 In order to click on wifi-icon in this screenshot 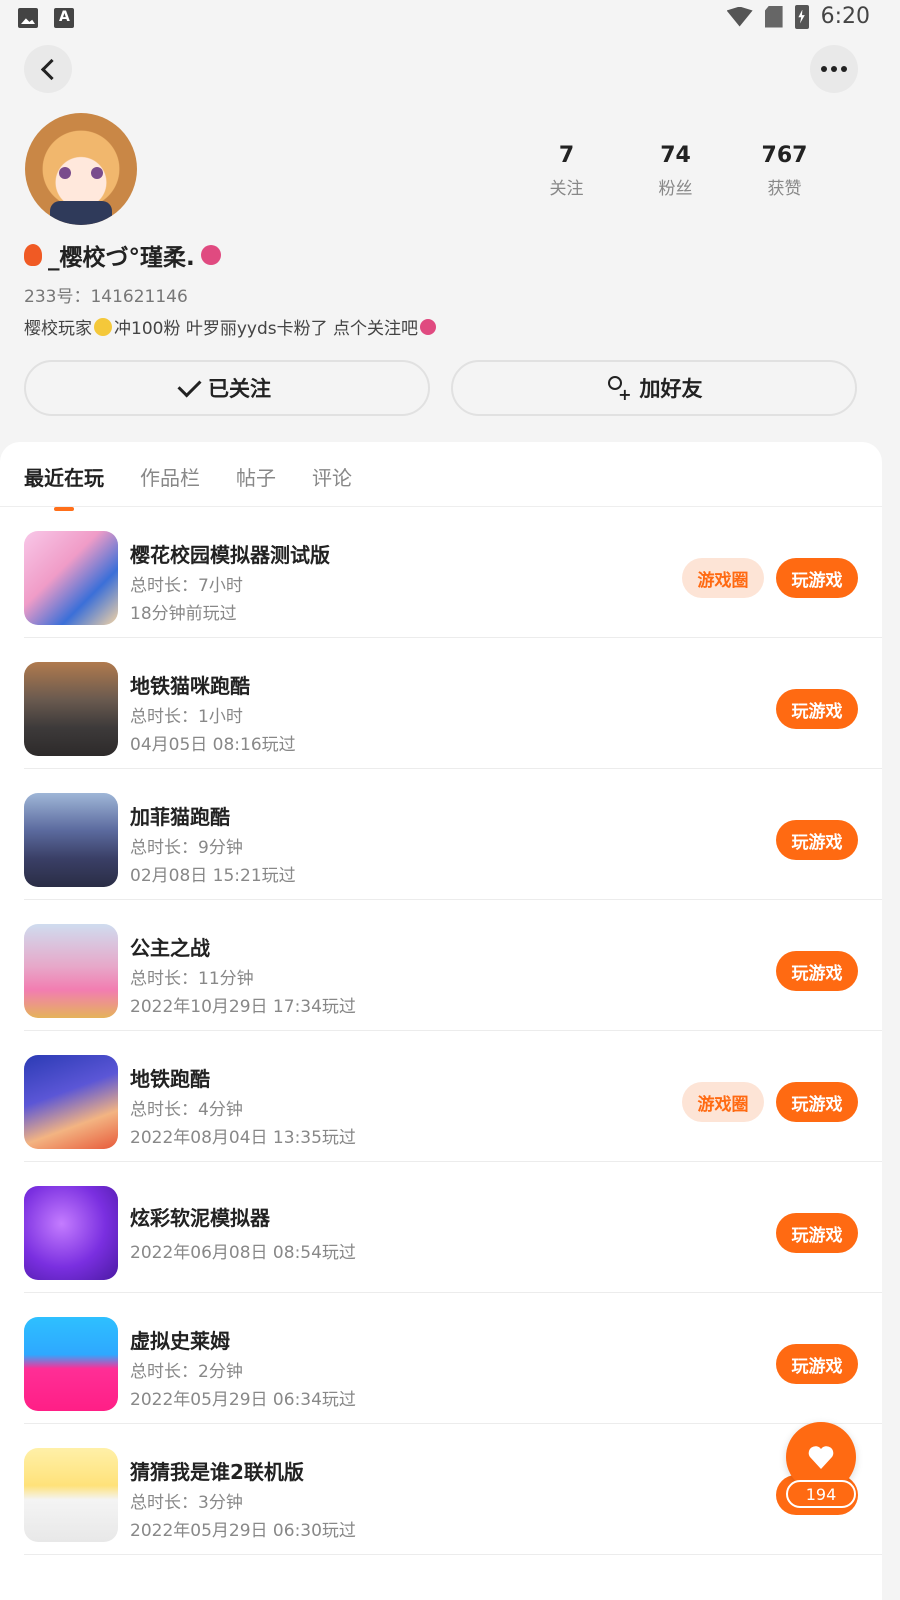, I will do `click(739, 16)`.